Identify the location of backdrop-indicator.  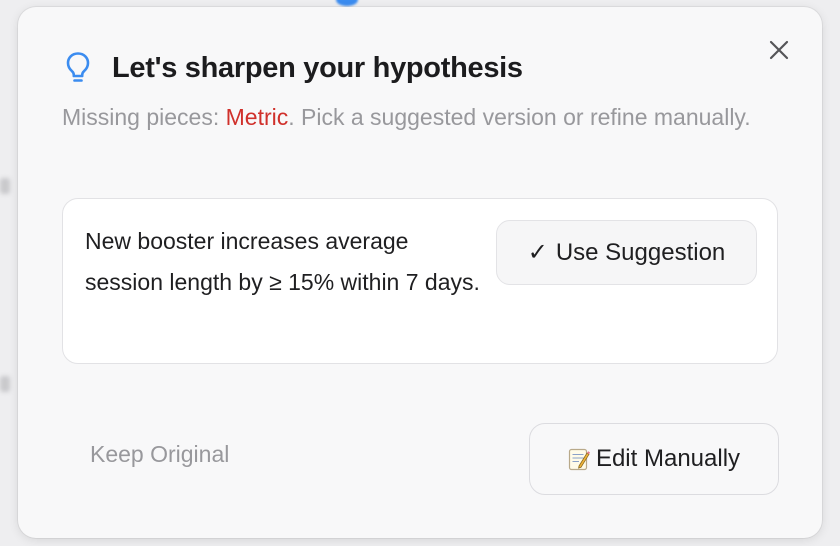
(347, 3).